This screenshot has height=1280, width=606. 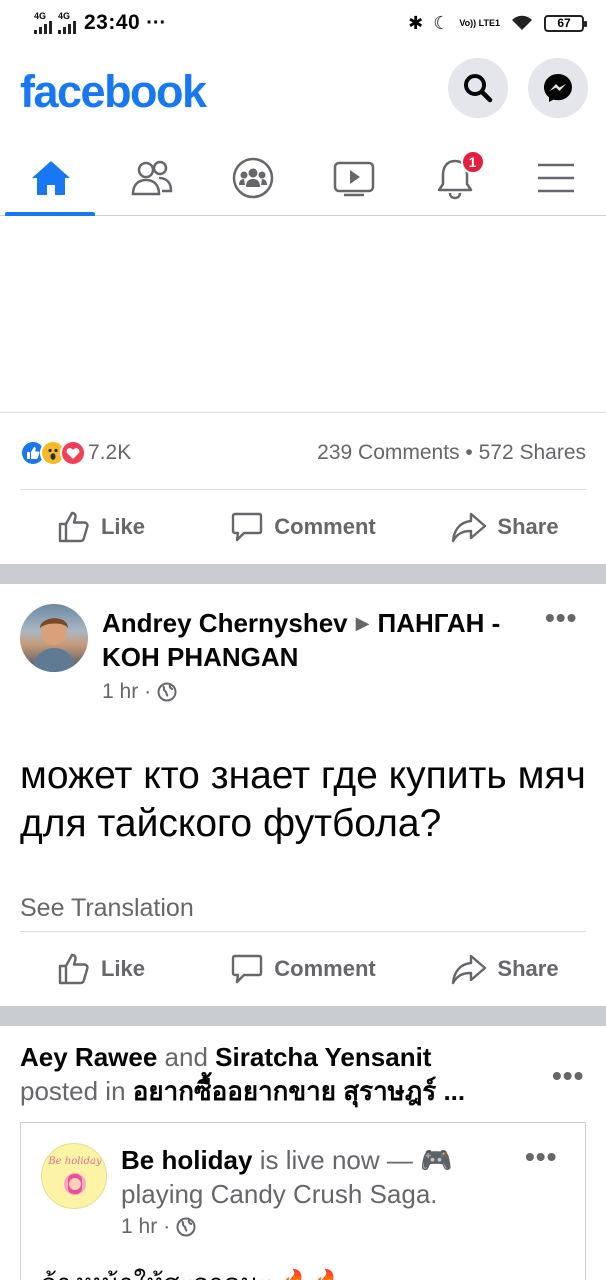 I want to click on status-bar: 4G 4G 23:40 ··· ✱ ☾ Vo)) LTE1 67, so click(x=303, y=23).